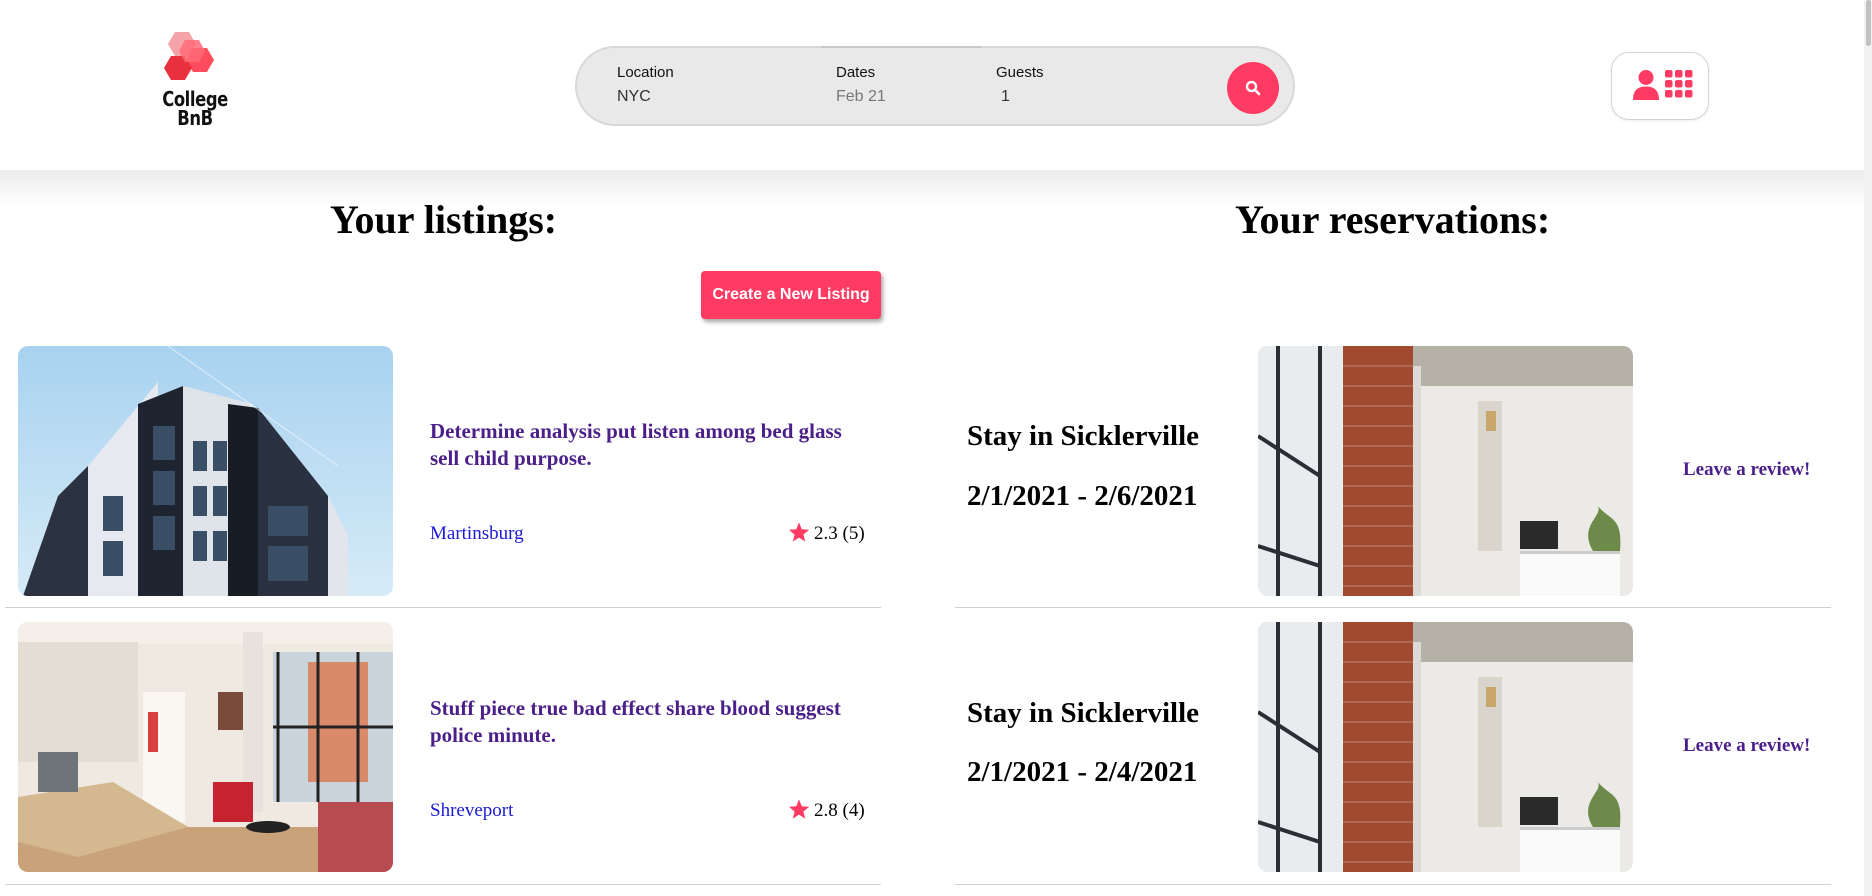  I want to click on logo-text: College BnB, so click(195, 109).